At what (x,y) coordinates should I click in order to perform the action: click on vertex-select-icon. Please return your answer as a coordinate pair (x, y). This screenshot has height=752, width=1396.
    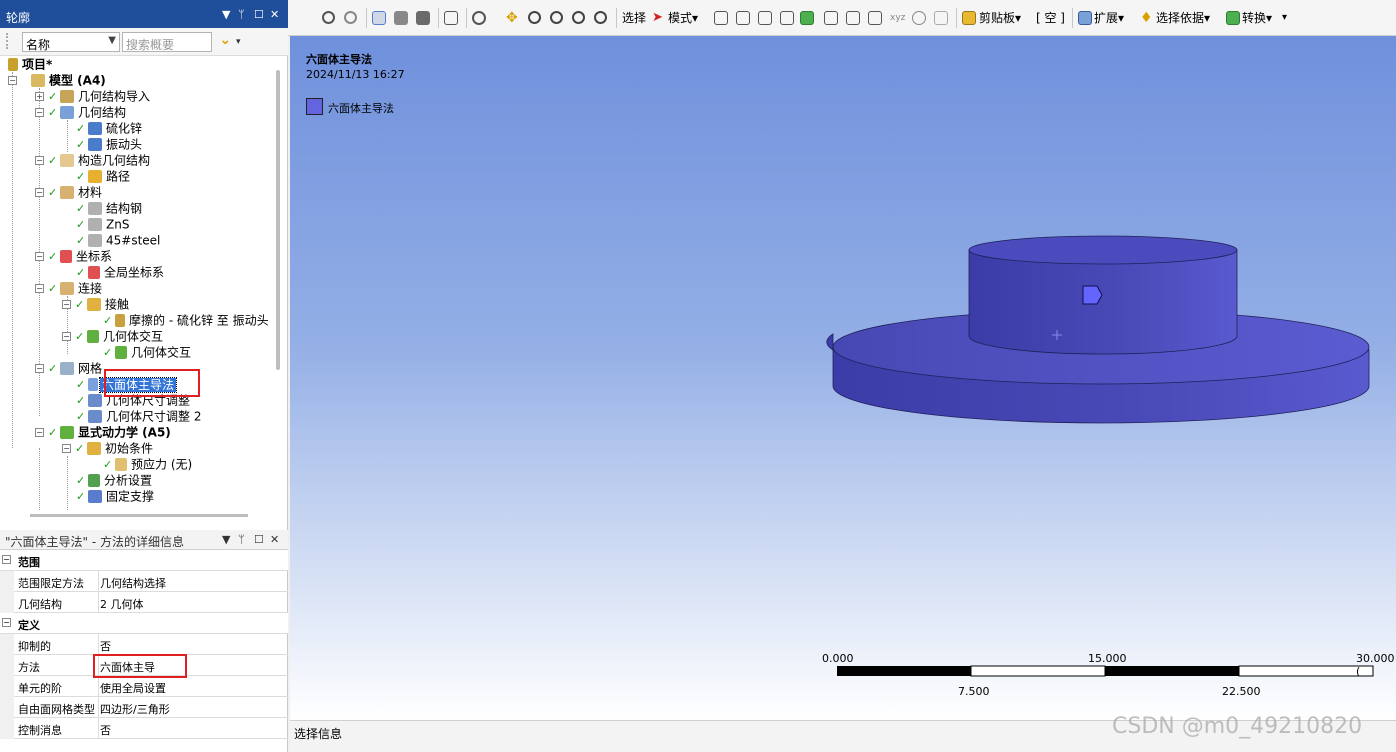
    Looking at the image, I should click on (721, 18).